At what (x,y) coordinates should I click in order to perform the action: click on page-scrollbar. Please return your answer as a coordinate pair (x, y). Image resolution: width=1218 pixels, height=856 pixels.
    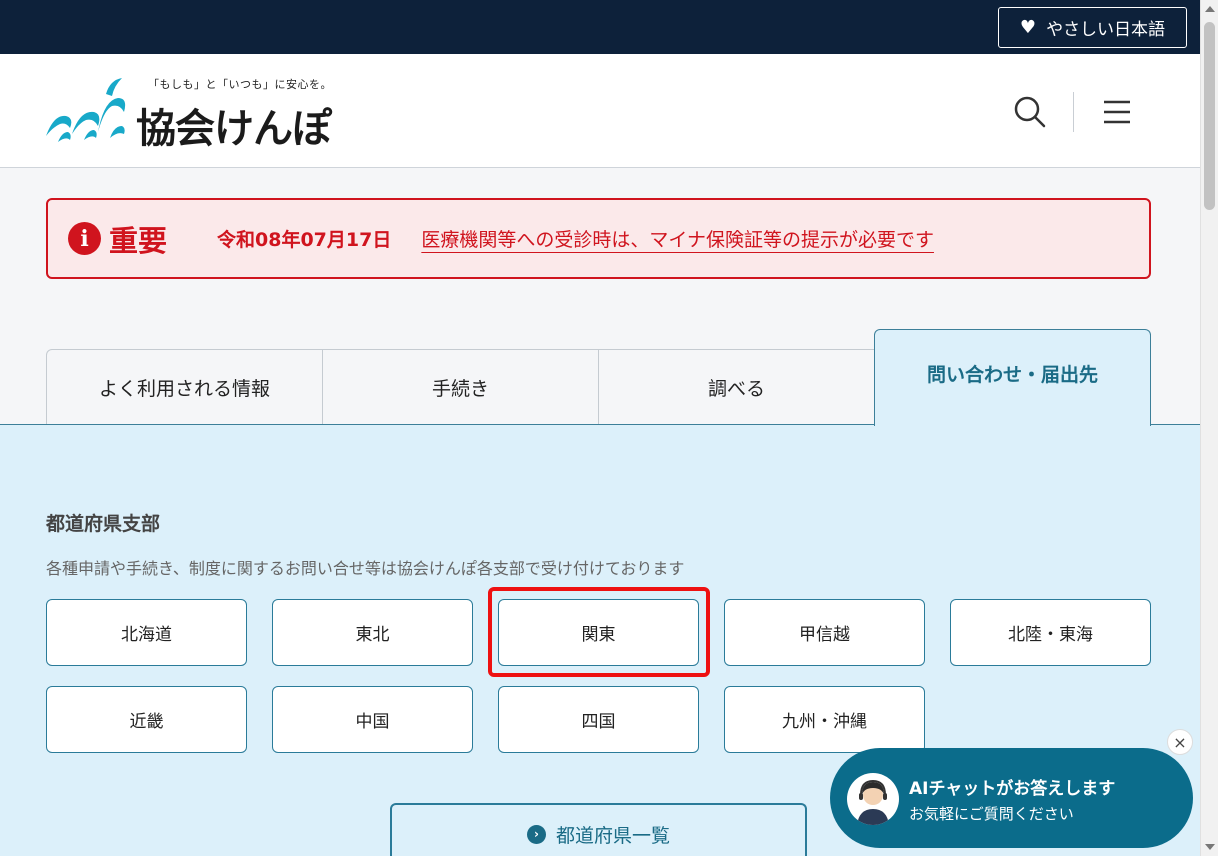
    Looking at the image, I should click on (1209, 428).